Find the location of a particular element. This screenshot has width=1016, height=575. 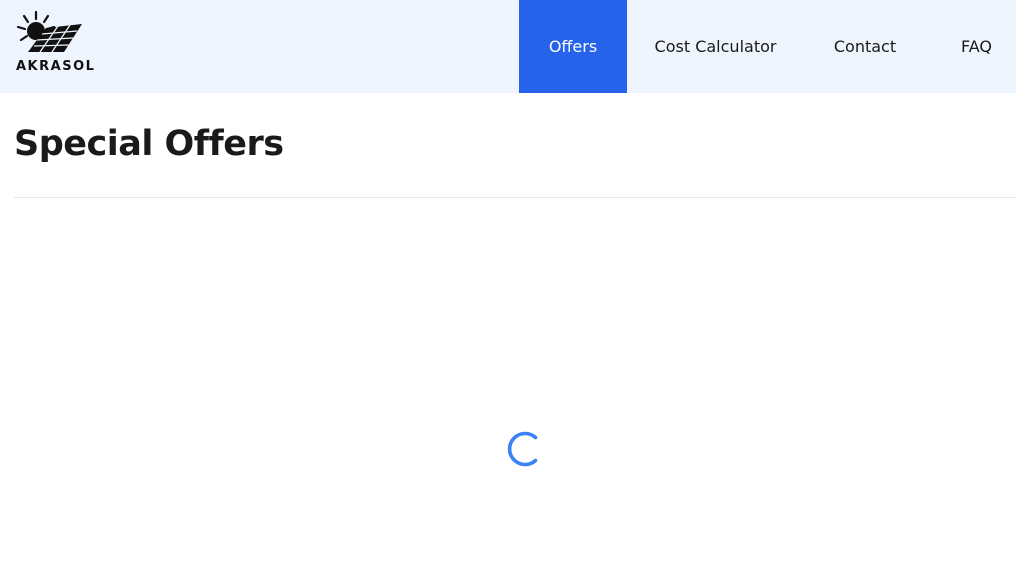

brand-logo: AKRASOL is located at coordinates (56, 43).